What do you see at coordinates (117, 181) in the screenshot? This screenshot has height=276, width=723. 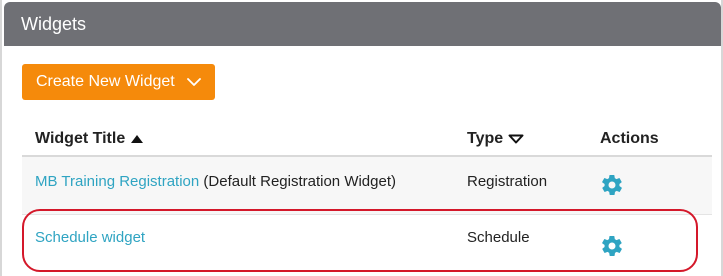 I see `widget-title-link: MB Training Registration` at bounding box center [117, 181].